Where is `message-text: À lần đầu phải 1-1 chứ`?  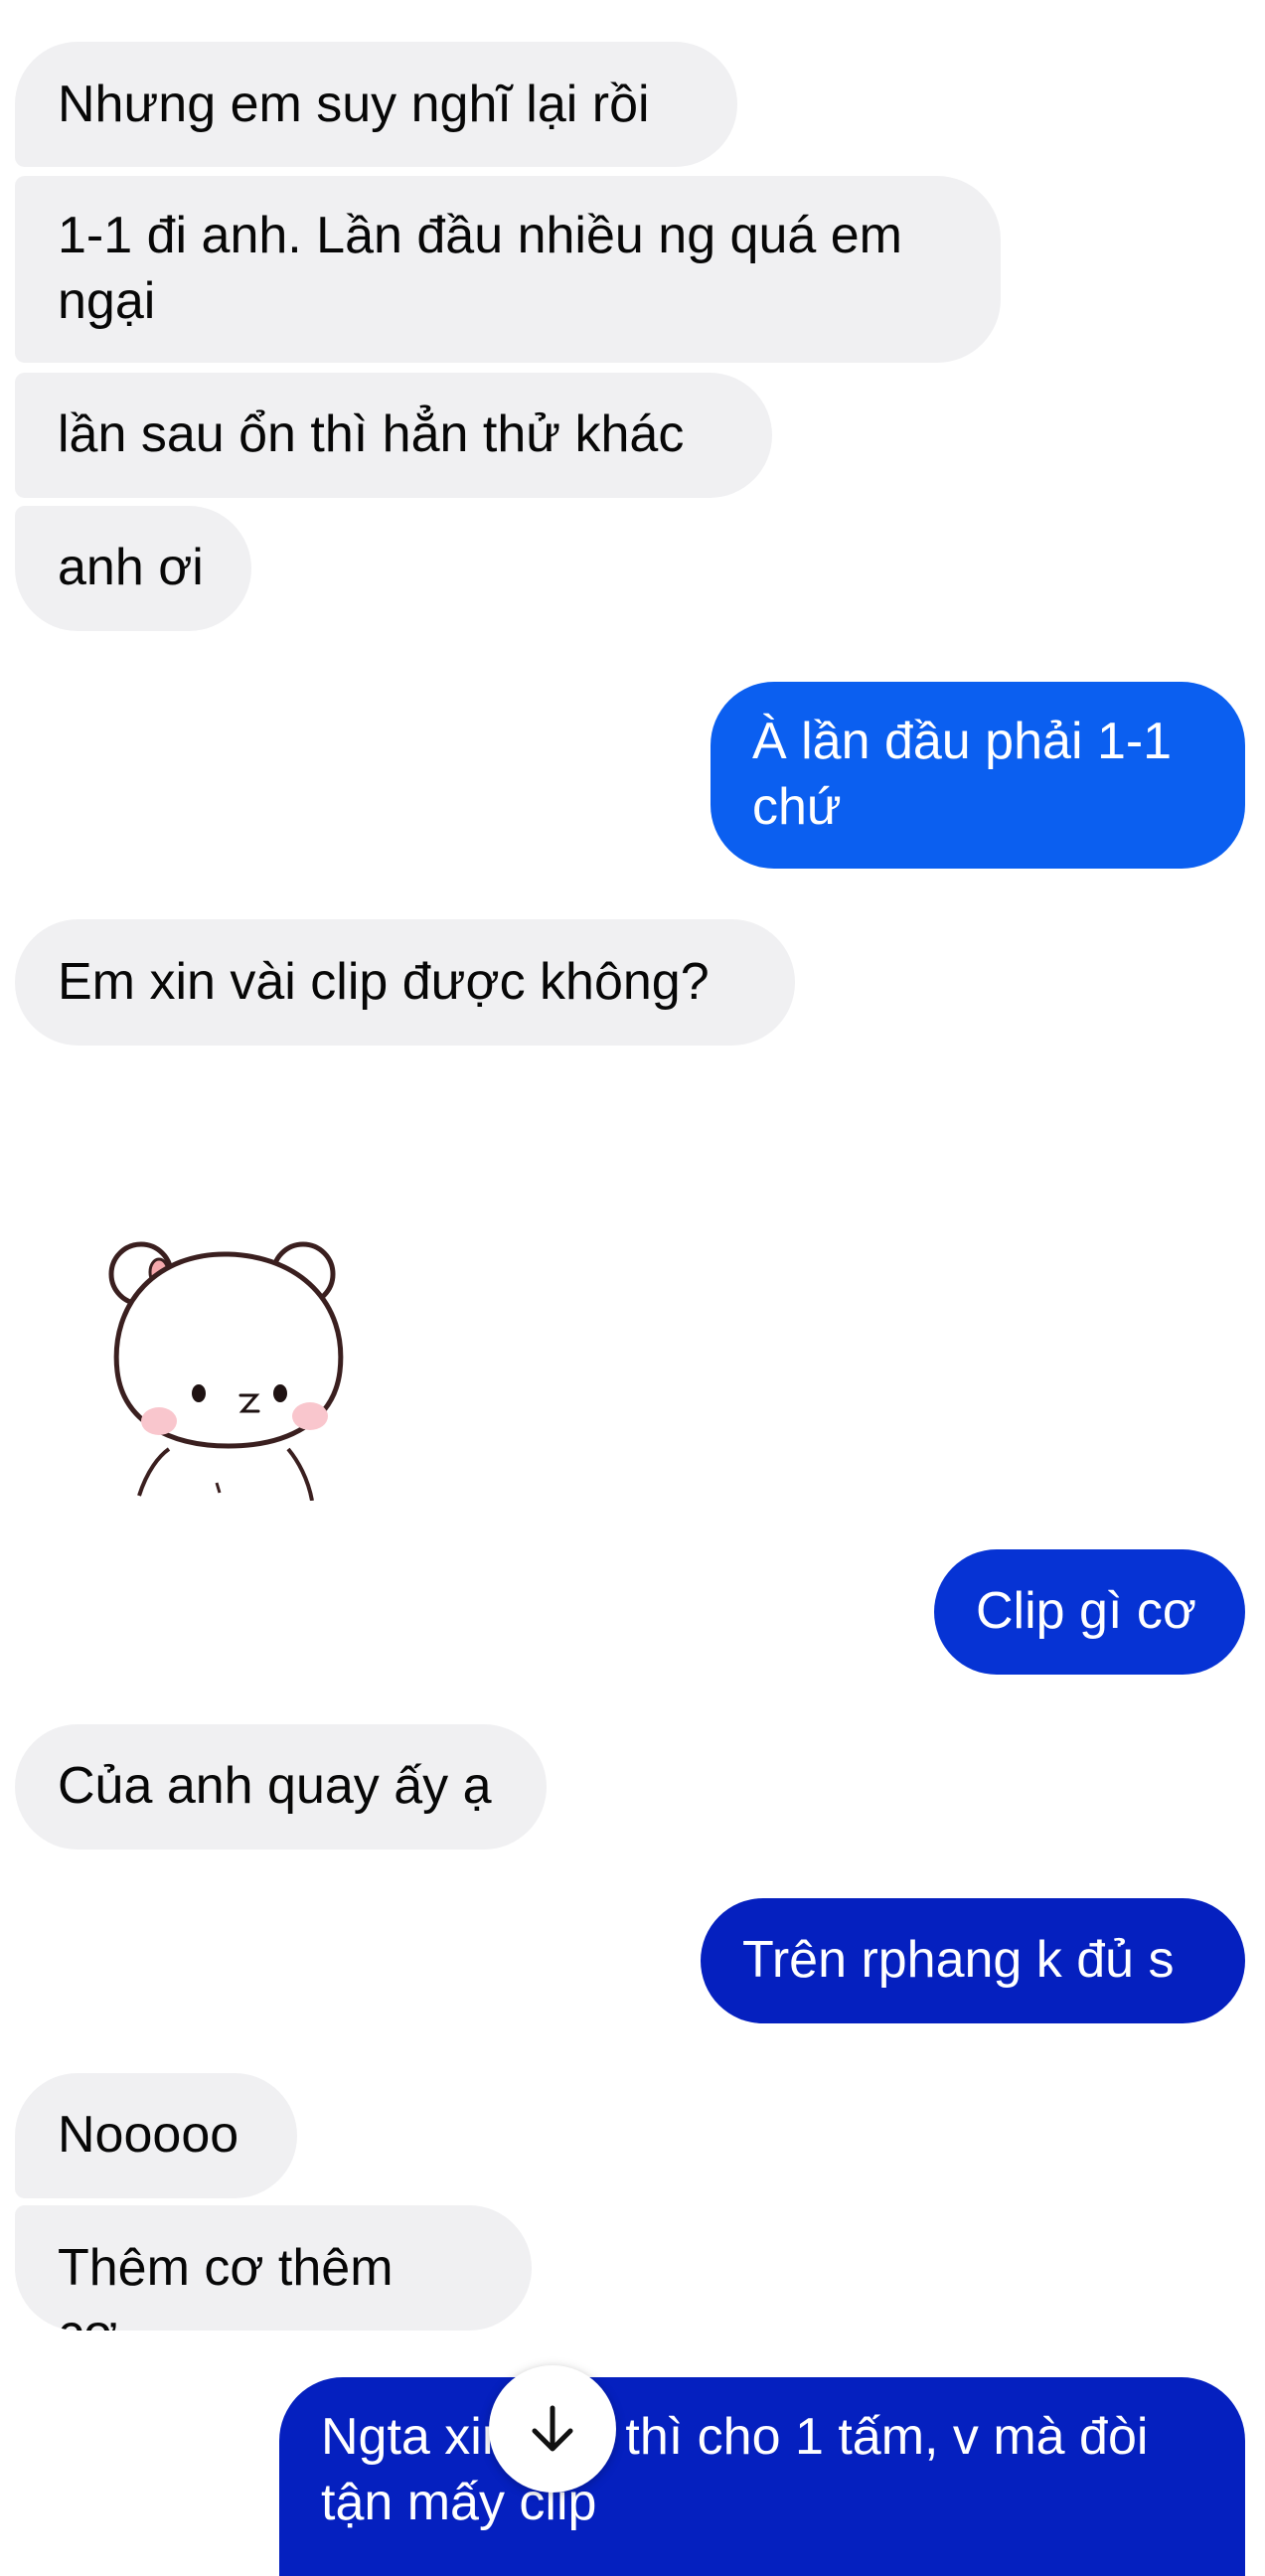 message-text: À lần đầu phải 1-1 chứ is located at coordinates (962, 774).